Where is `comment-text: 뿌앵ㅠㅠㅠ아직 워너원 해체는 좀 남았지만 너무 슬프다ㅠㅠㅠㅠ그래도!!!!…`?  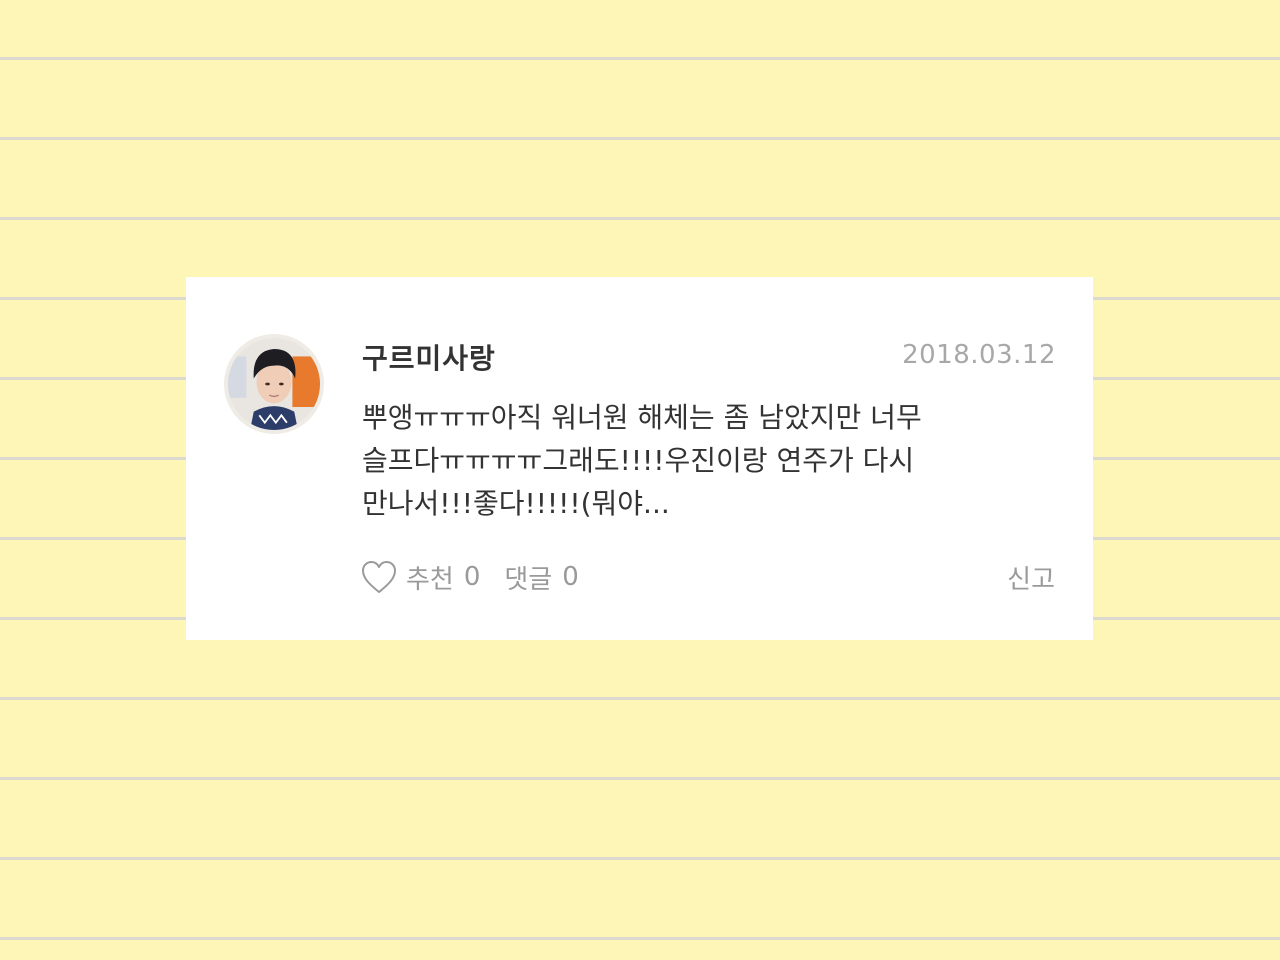 comment-text: 뿌앵ㅠㅠㅠ아직 워너원 해체는 좀 남았지만 너무 슬프다ㅠㅠㅠㅠ그래도!!!!… is located at coordinates (642, 460).